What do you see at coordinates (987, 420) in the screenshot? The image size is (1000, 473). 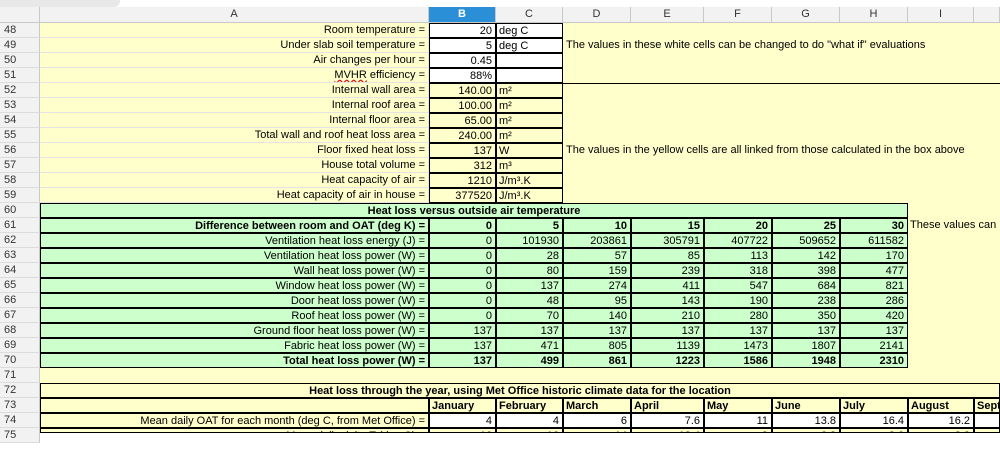 I see `oat-value` at bounding box center [987, 420].